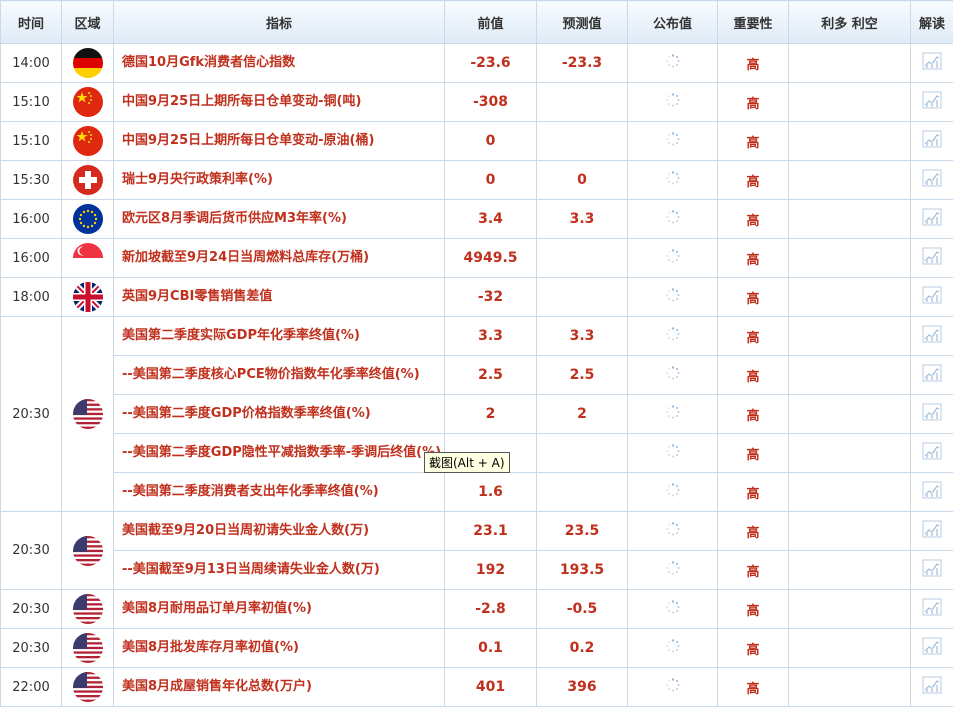 Image resolution: width=953 pixels, height=718 pixels. Describe the element at coordinates (279, 63) in the screenshot. I see `indicator-cell: 德国10月Gfk消费者信心指数` at that location.